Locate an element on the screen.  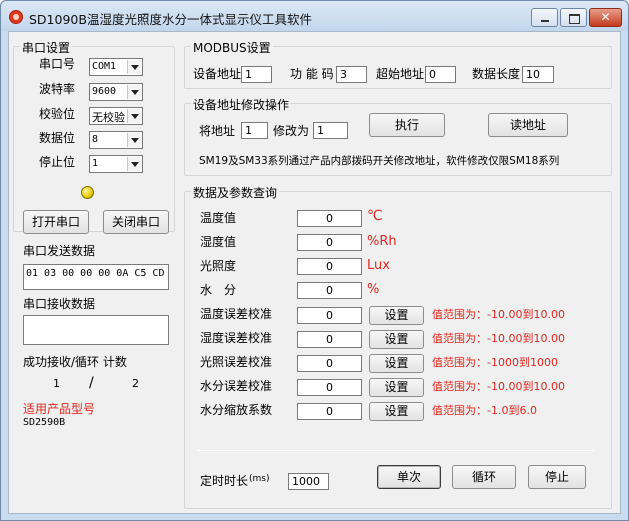
temperature-unit: ℃ is located at coordinates (375, 216).